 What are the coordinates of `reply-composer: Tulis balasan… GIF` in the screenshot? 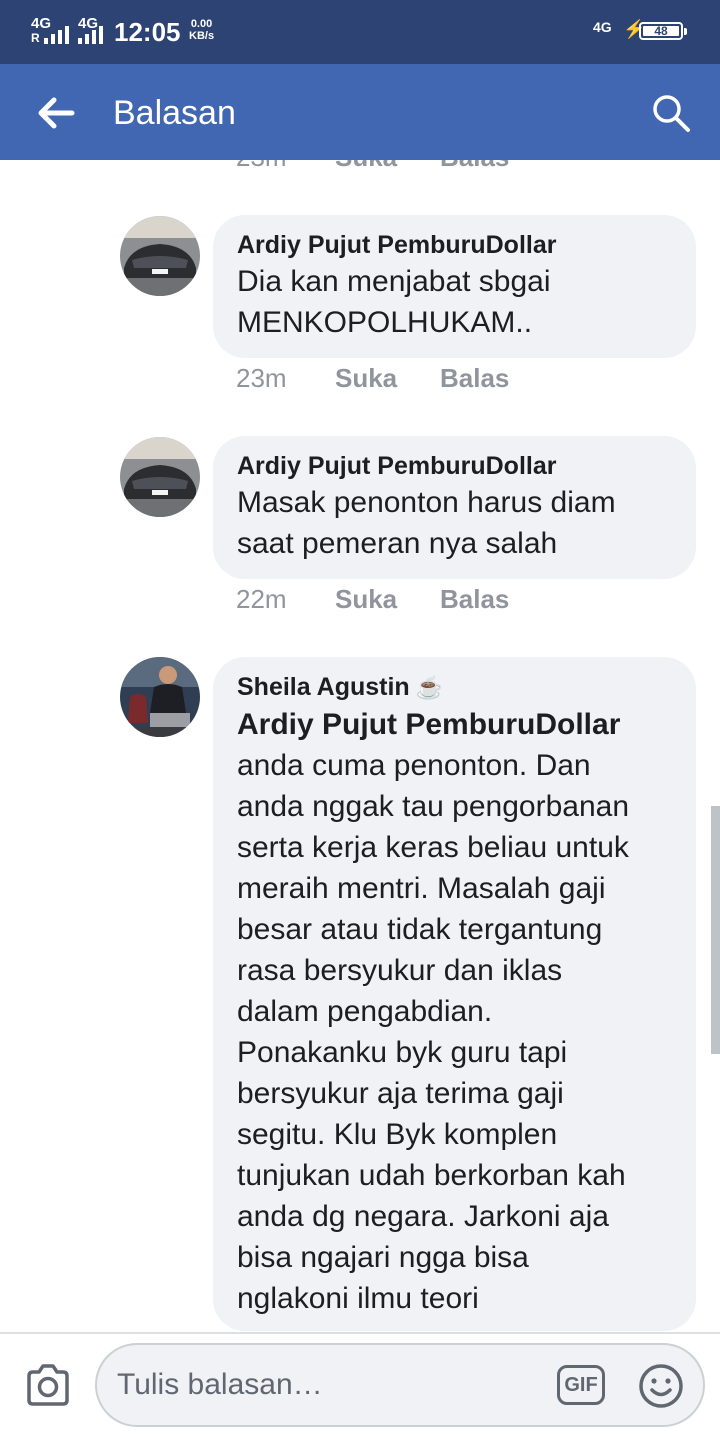 It's located at (360, 1384).